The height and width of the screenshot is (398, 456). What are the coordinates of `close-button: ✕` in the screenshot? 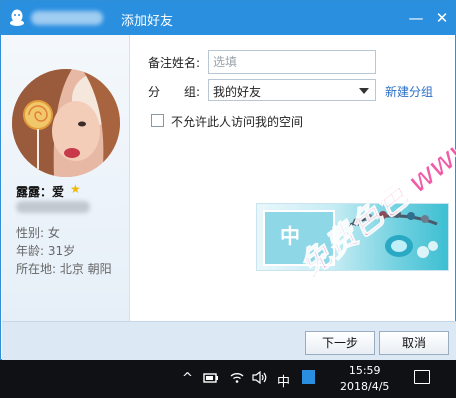 It's located at (442, 18).